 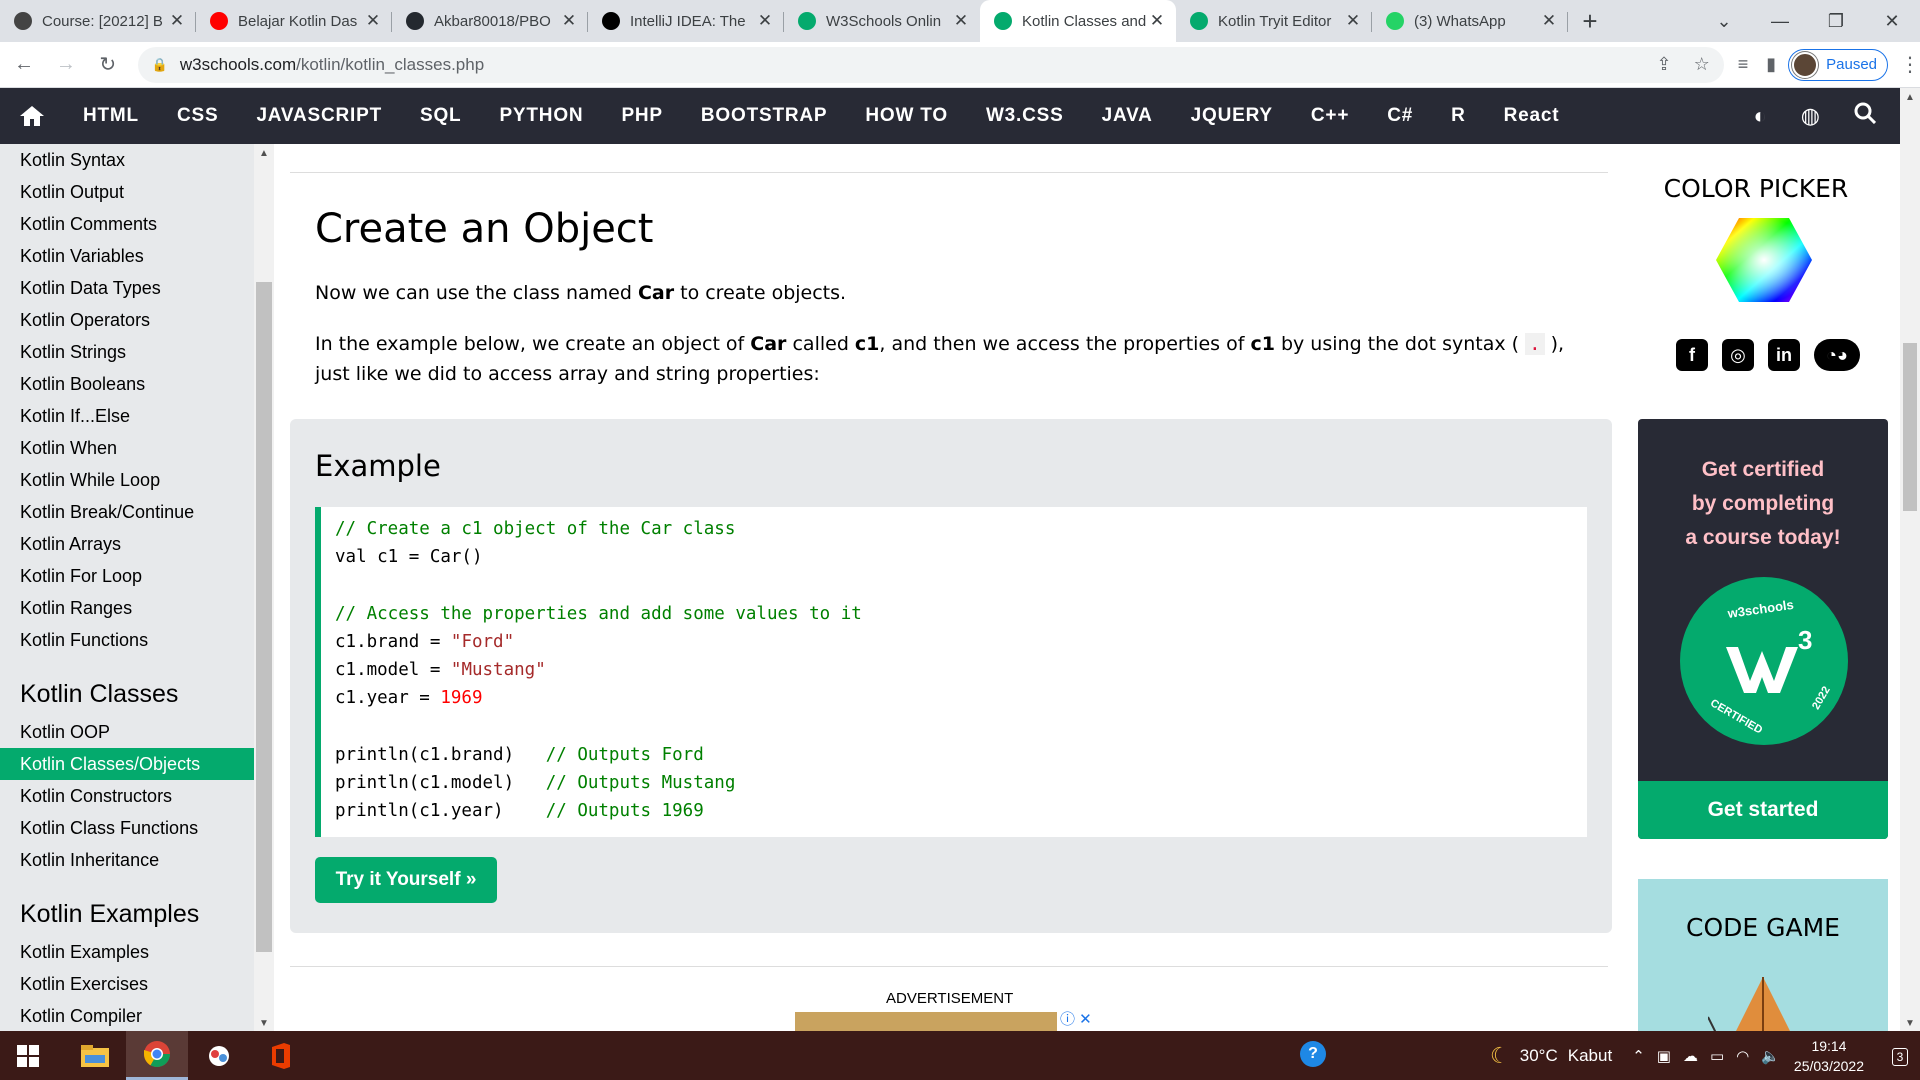 What do you see at coordinates (1836, 21) in the screenshot?
I see `restore-button: ❐` at bounding box center [1836, 21].